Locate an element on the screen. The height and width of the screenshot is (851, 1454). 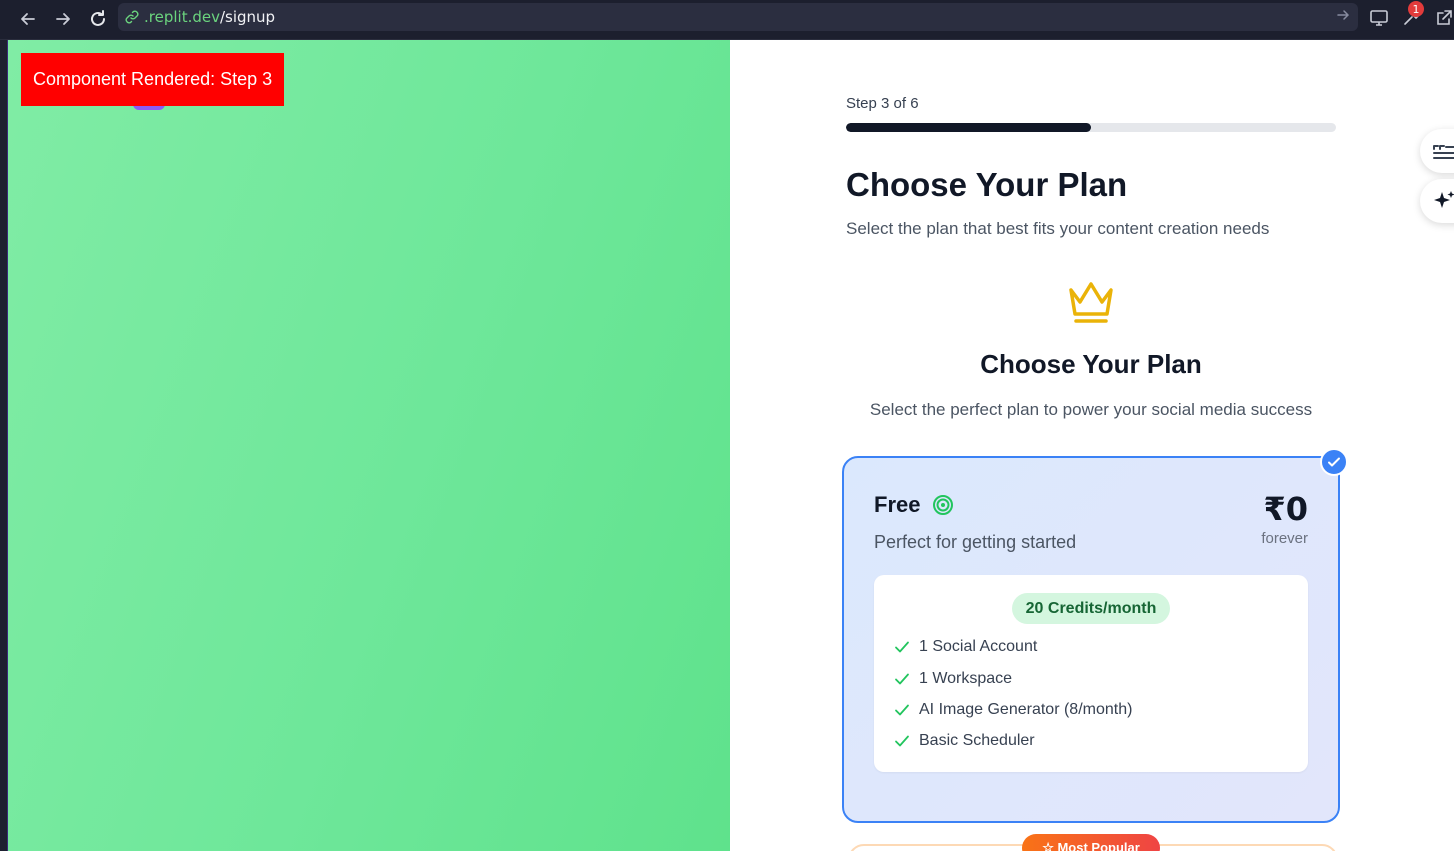
step-indicator: Step 3 of 6 is located at coordinates (882, 103).